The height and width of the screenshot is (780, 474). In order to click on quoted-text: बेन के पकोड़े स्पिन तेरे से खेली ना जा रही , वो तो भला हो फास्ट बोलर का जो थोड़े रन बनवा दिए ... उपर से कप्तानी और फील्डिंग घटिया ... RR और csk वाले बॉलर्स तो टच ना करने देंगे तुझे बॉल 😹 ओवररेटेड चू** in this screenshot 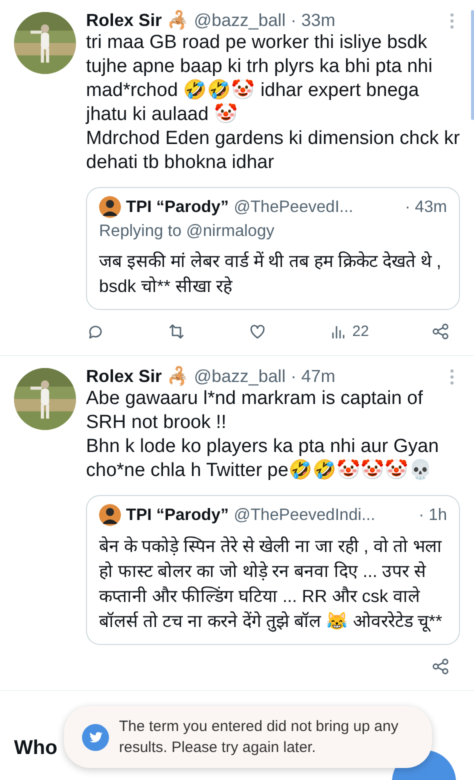, I will do `click(271, 584)`.